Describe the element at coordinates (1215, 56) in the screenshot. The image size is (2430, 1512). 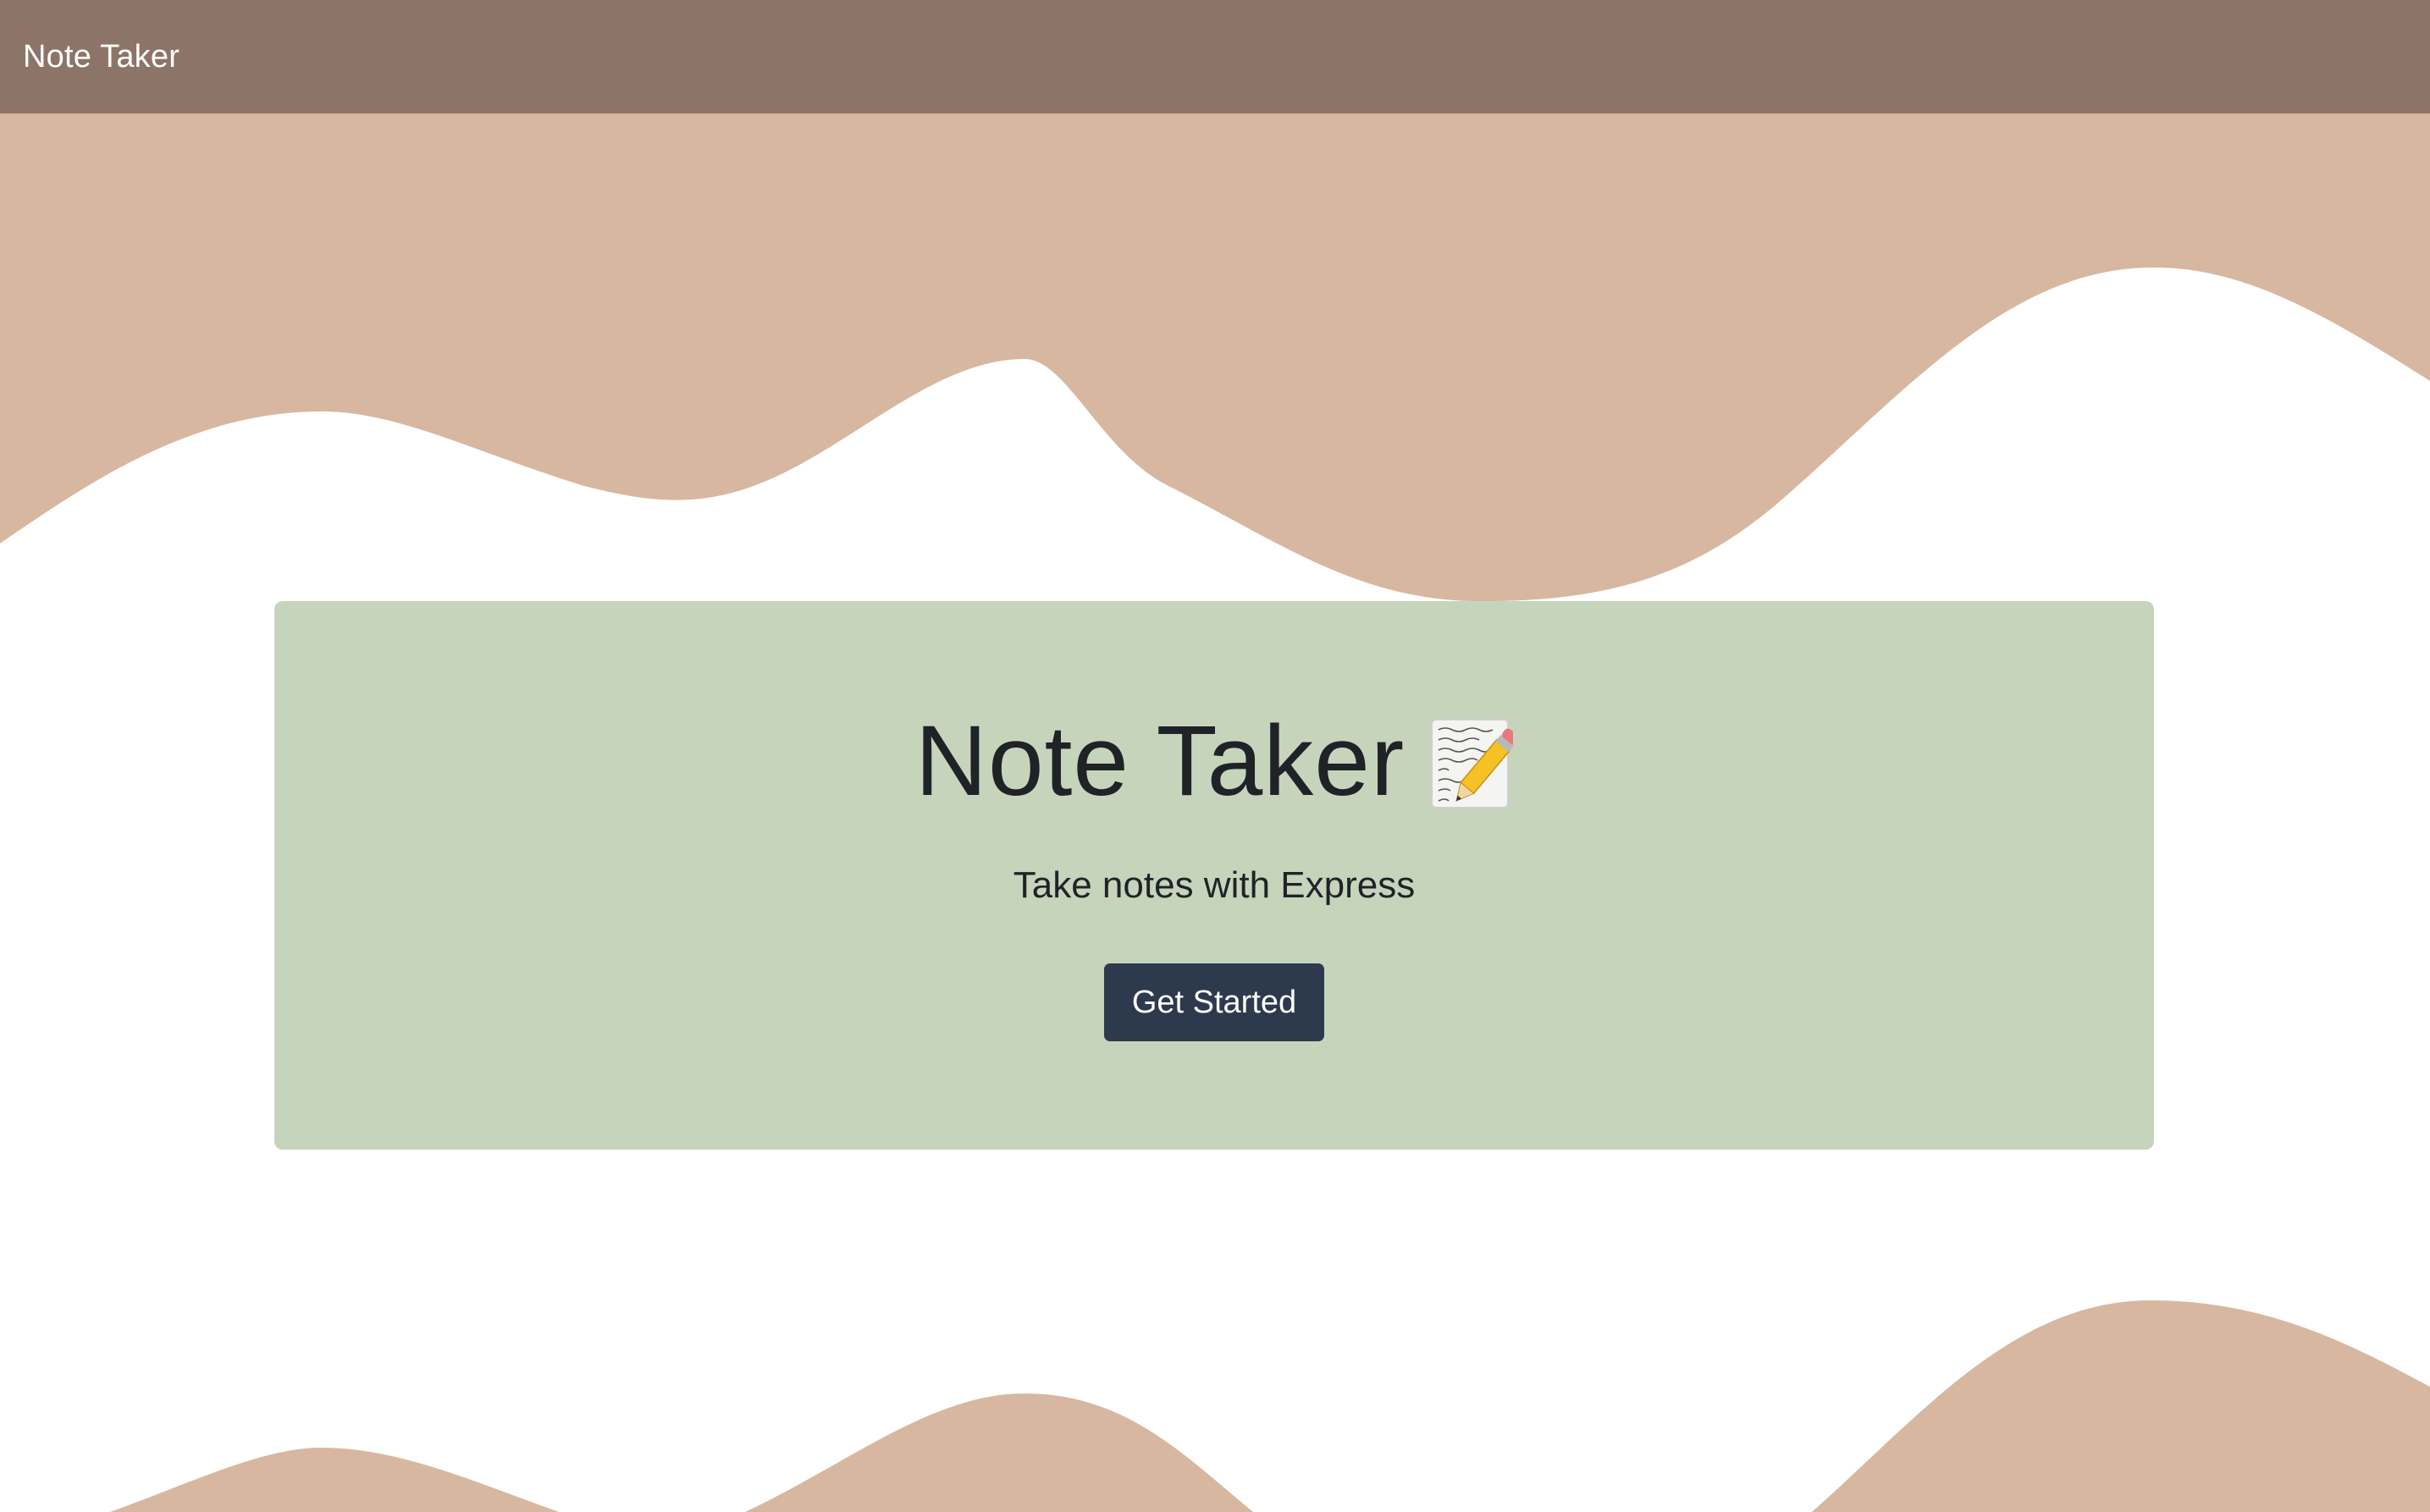
I see `top-navbar: Note Taker` at that location.